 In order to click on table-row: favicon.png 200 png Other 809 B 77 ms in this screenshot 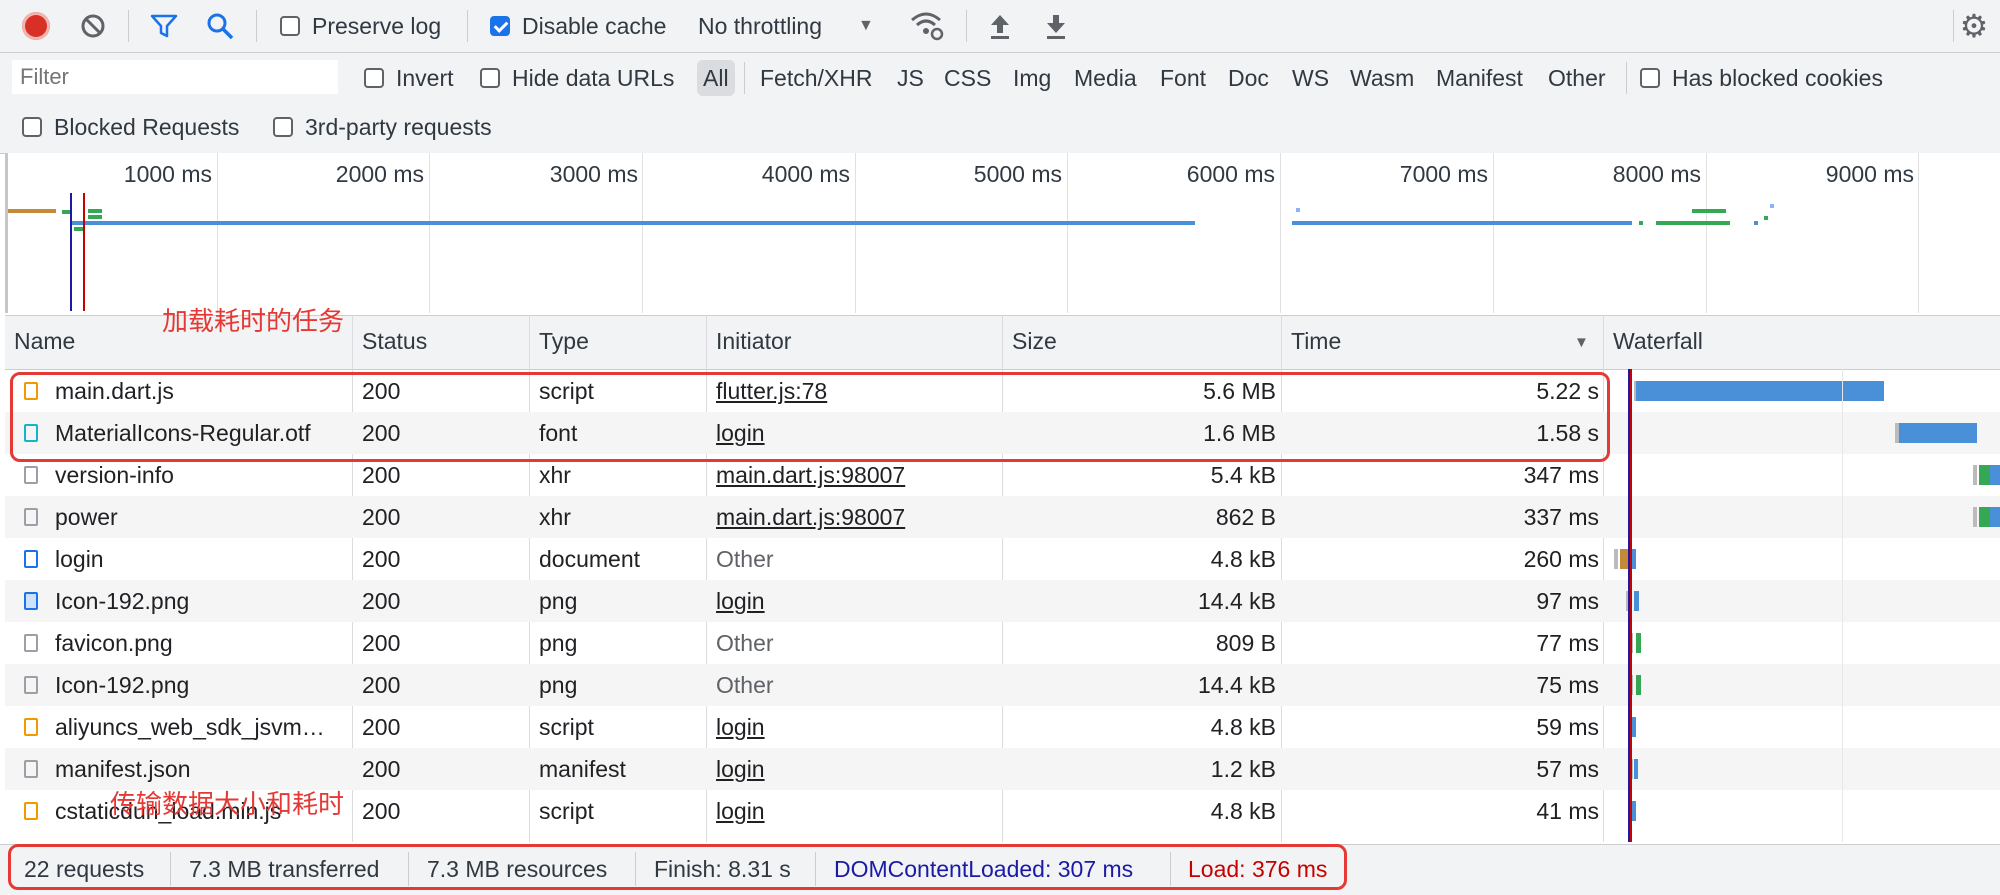, I will do `click(1002, 643)`.